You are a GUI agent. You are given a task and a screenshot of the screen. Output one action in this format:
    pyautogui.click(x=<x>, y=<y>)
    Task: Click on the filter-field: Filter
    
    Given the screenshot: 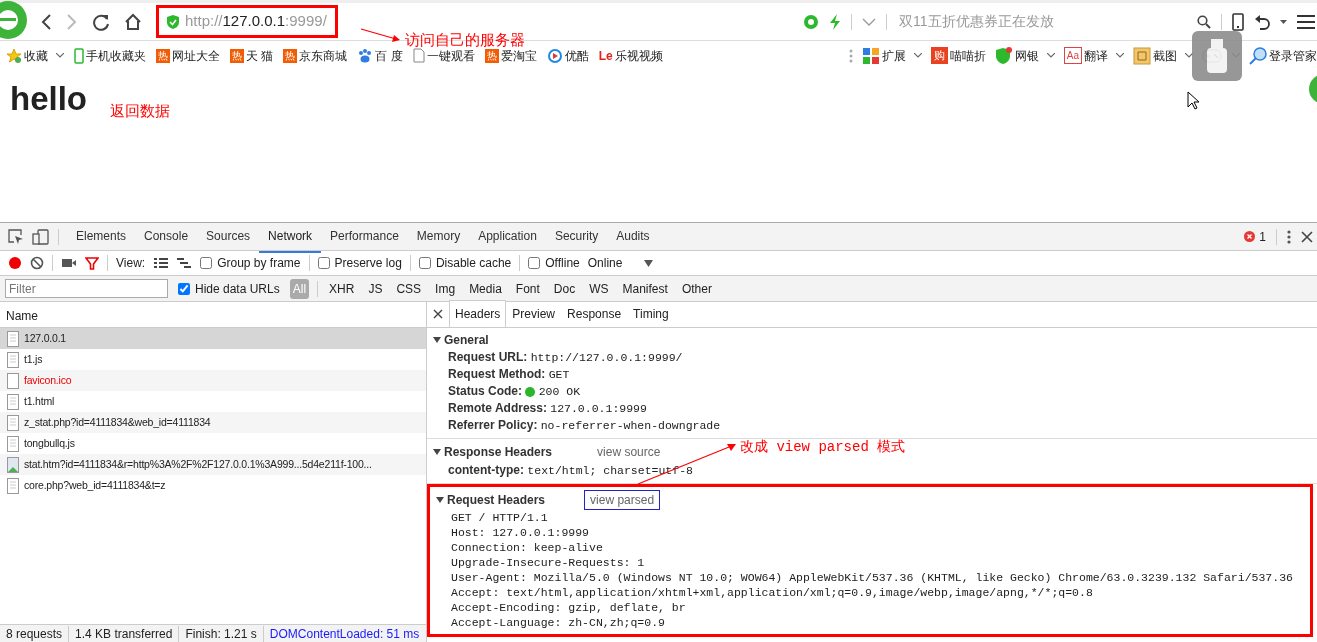 What is the action you would take?
    pyautogui.click(x=86, y=288)
    